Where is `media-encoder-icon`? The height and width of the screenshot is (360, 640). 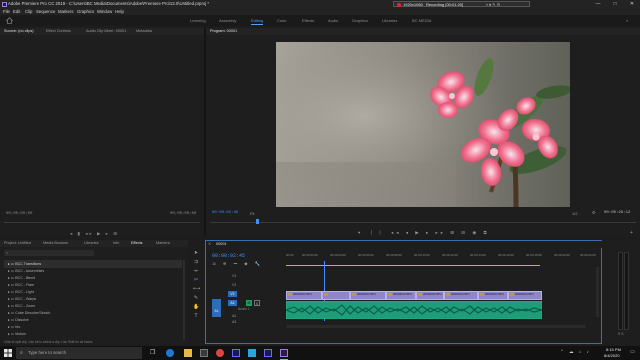
media-encoder-icon is located at coordinates (236, 353).